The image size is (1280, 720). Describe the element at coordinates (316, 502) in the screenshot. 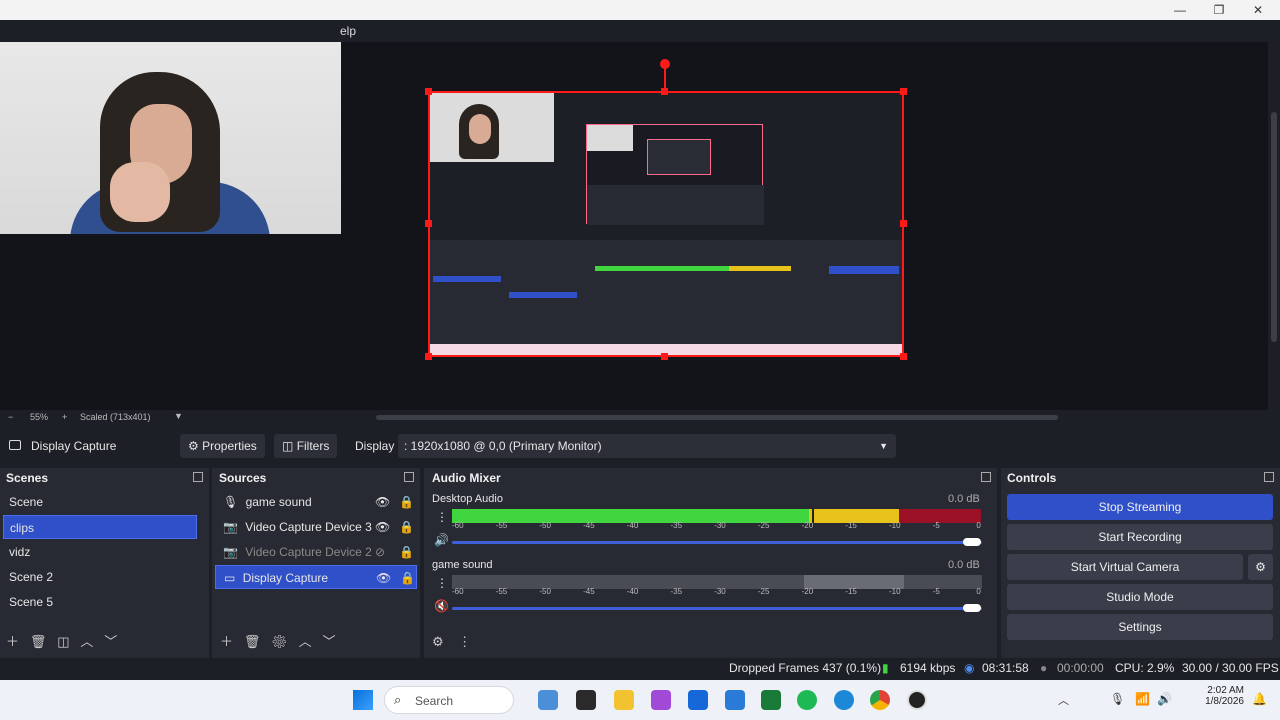

I see `source-item: 🎙 game sound 👁 🔒` at that location.